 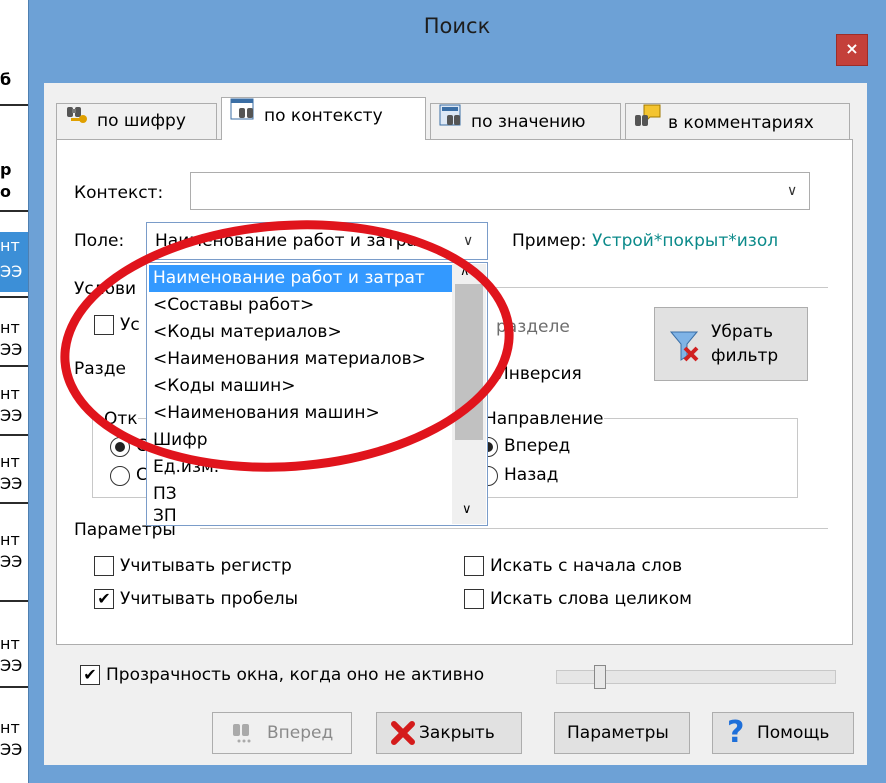 What do you see at coordinates (500, 191) in the screenshot?
I see `context-combobox: ∨` at bounding box center [500, 191].